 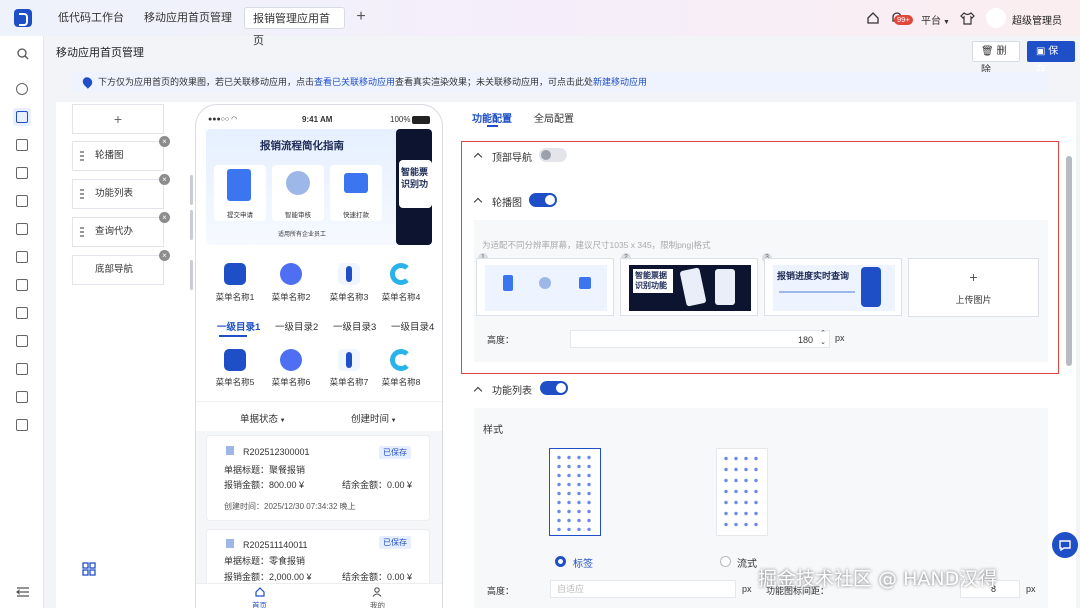 What do you see at coordinates (238, 326) in the screenshot?
I see `category-tab: 一级目录1` at bounding box center [238, 326].